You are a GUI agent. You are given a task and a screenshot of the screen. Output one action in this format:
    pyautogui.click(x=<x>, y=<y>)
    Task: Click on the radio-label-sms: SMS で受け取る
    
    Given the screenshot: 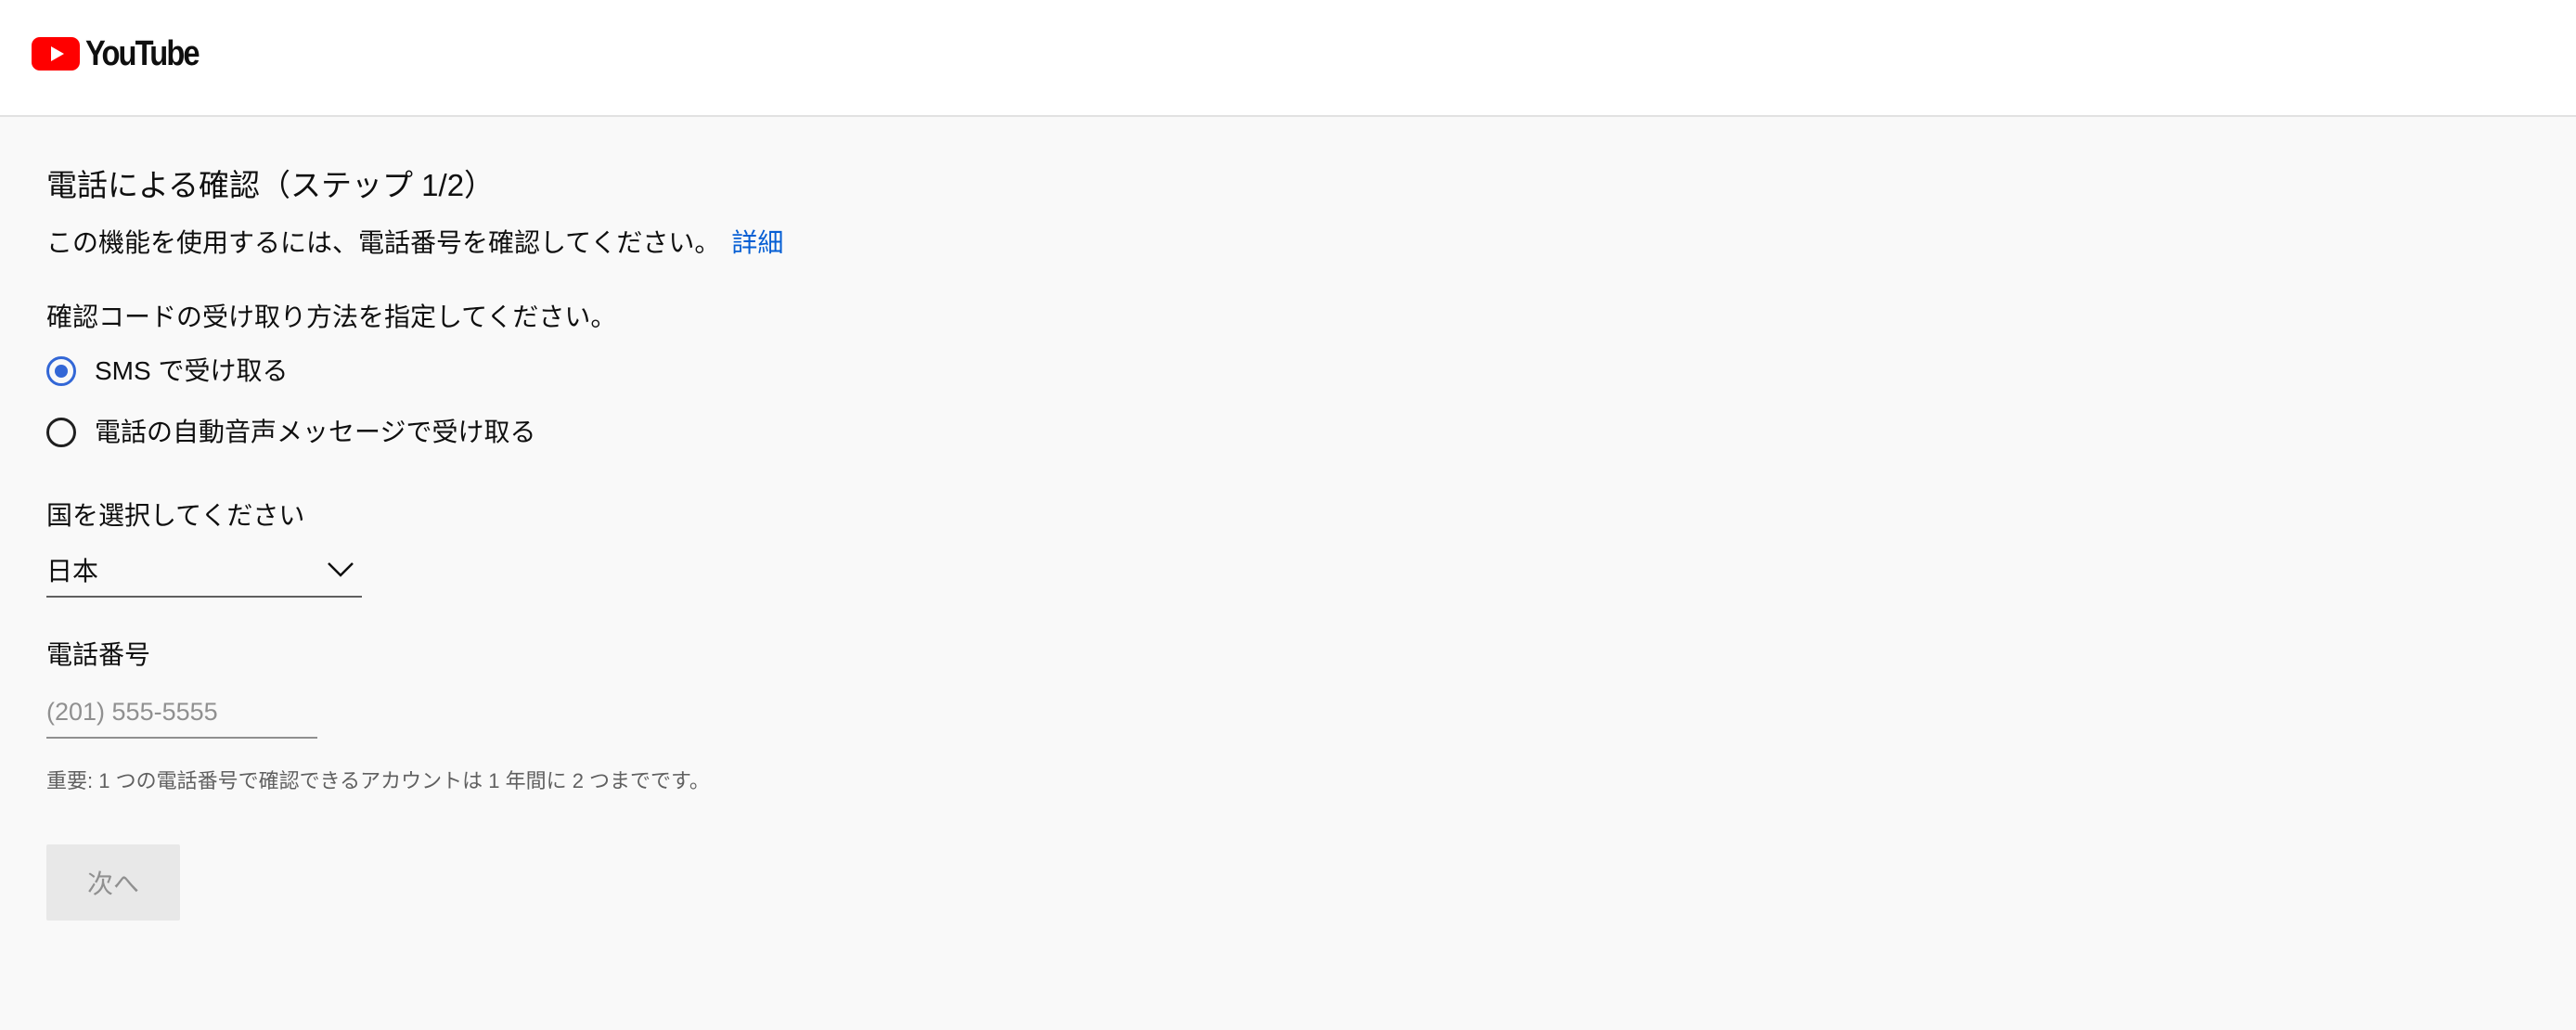 What is the action you would take?
    pyautogui.click(x=192, y=370)
    